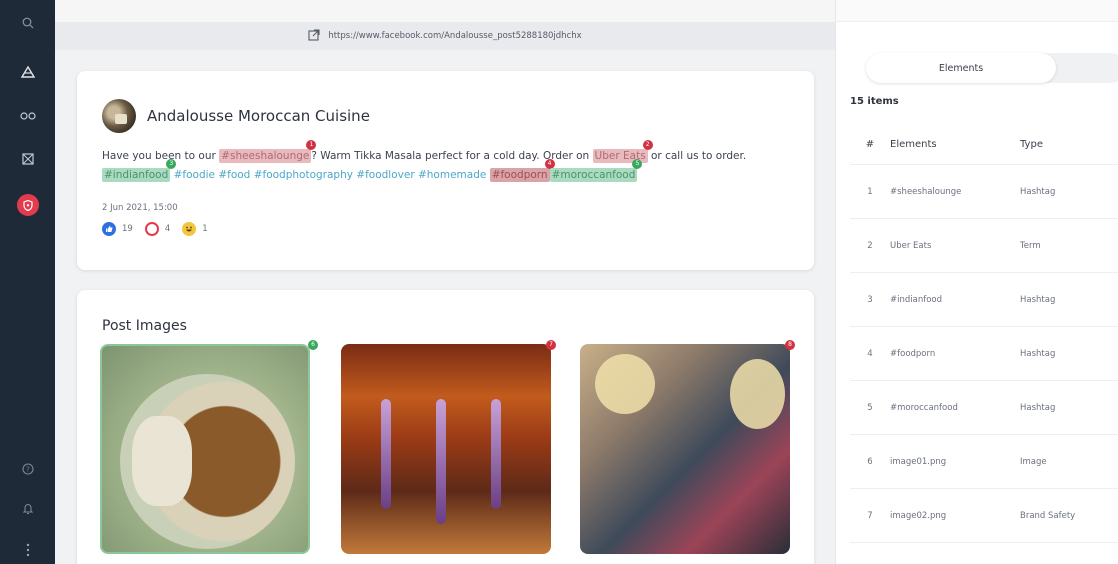  Describe the element at coordinates (790, 345) in the screenshot. I see `image-badge-8: 8` at that location.